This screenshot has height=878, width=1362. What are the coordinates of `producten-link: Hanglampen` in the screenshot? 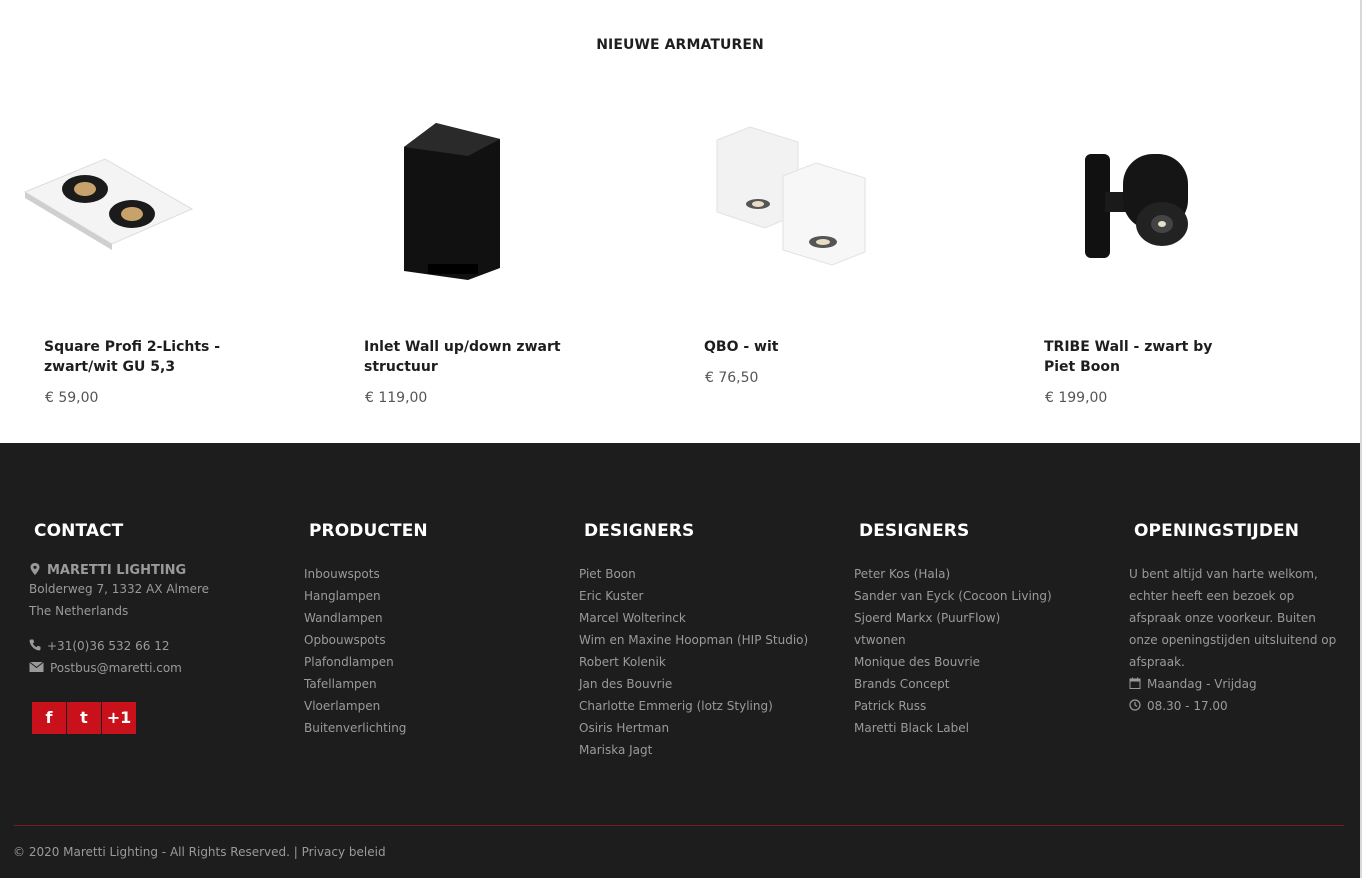 It's located at (366, 596).